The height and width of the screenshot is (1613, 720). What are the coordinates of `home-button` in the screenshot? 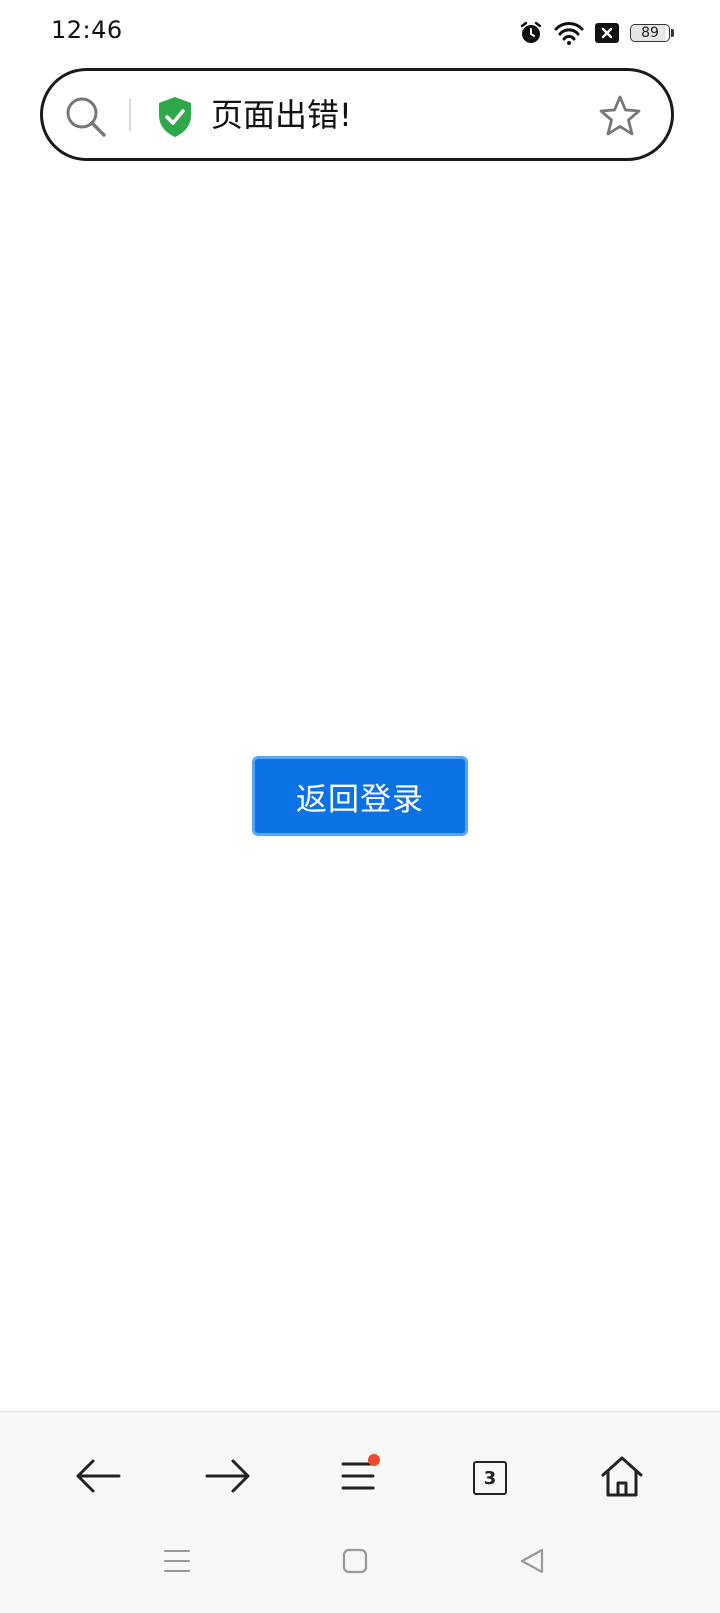 It's located at (622, 1478).